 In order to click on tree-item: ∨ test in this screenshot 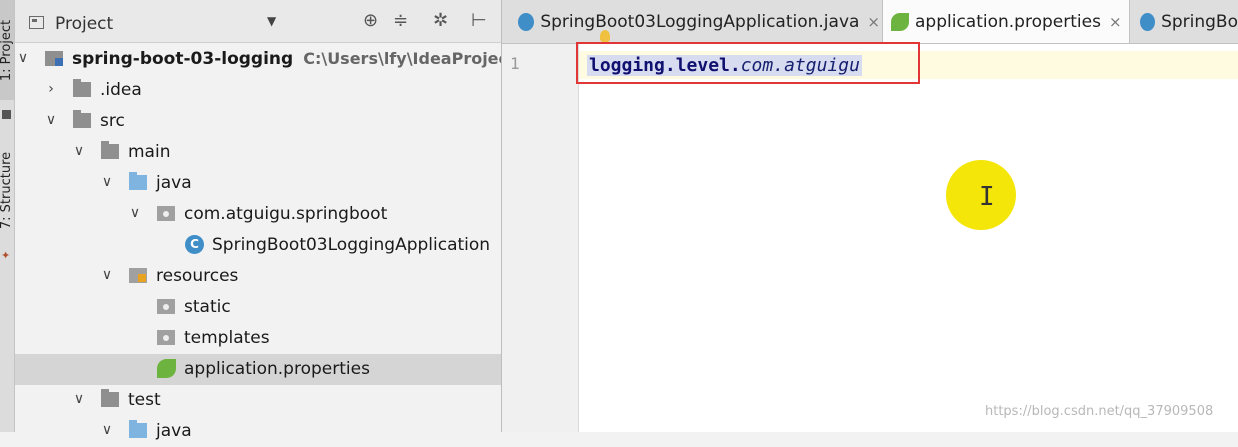, I will do `click(258, 400)`.